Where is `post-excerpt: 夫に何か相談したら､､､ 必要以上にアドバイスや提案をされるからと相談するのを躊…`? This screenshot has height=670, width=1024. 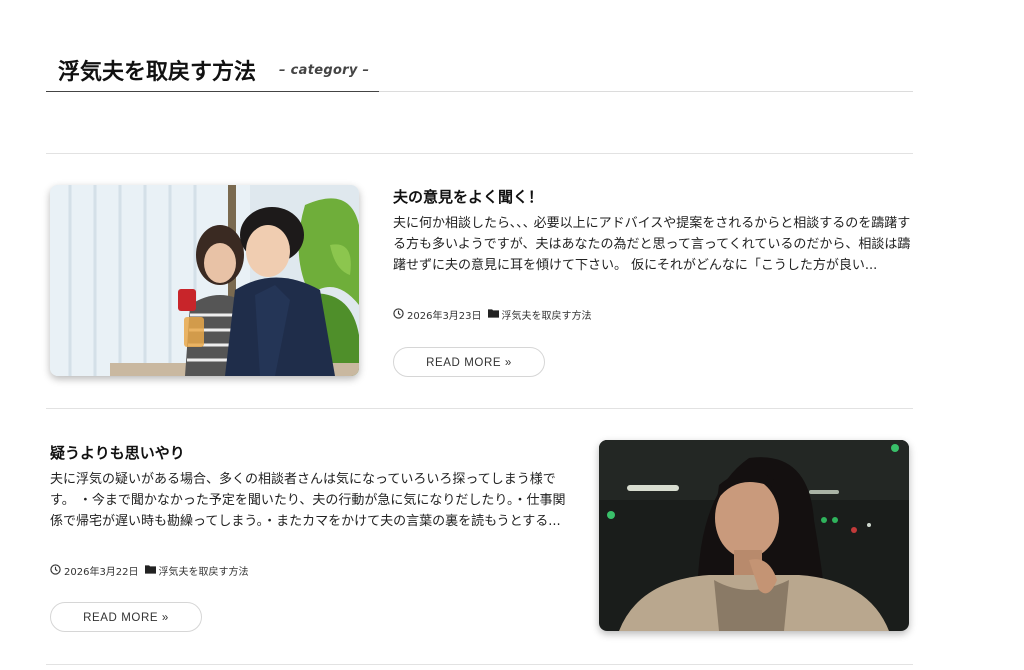
post-excerpt: 夫に何か相談したら､､､ 必要以上にアドバイスや提案をされるからと相談するのを躊… is located at coordinates (652, 244).